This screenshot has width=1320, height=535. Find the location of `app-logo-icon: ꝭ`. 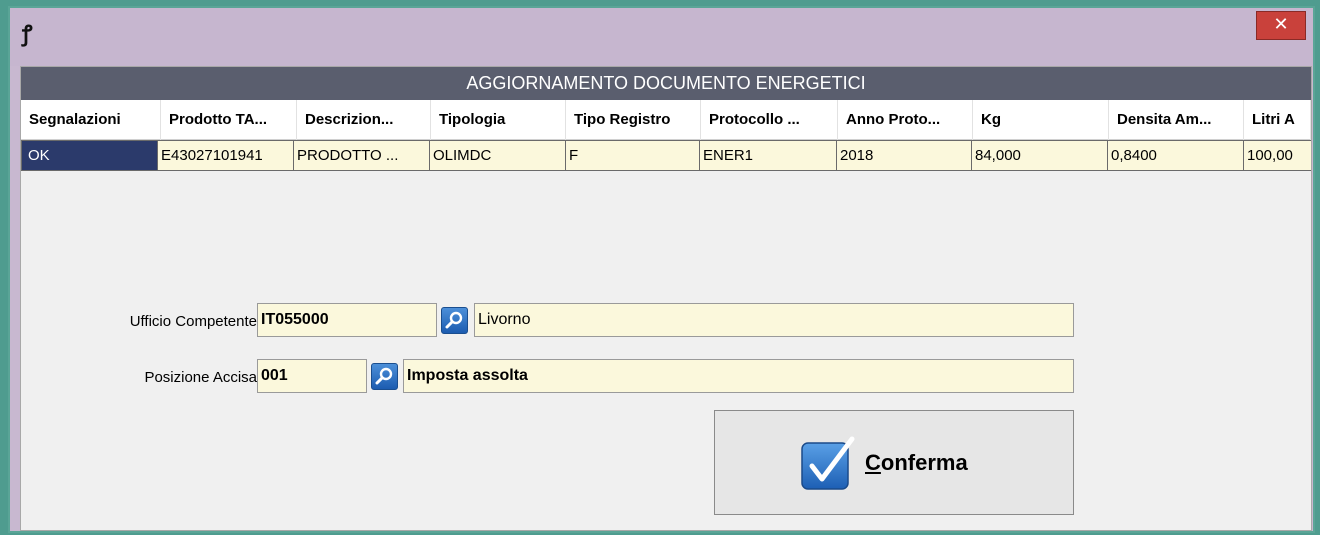

app-logo-icon: ꝭ is located at coordinates (27, 34).